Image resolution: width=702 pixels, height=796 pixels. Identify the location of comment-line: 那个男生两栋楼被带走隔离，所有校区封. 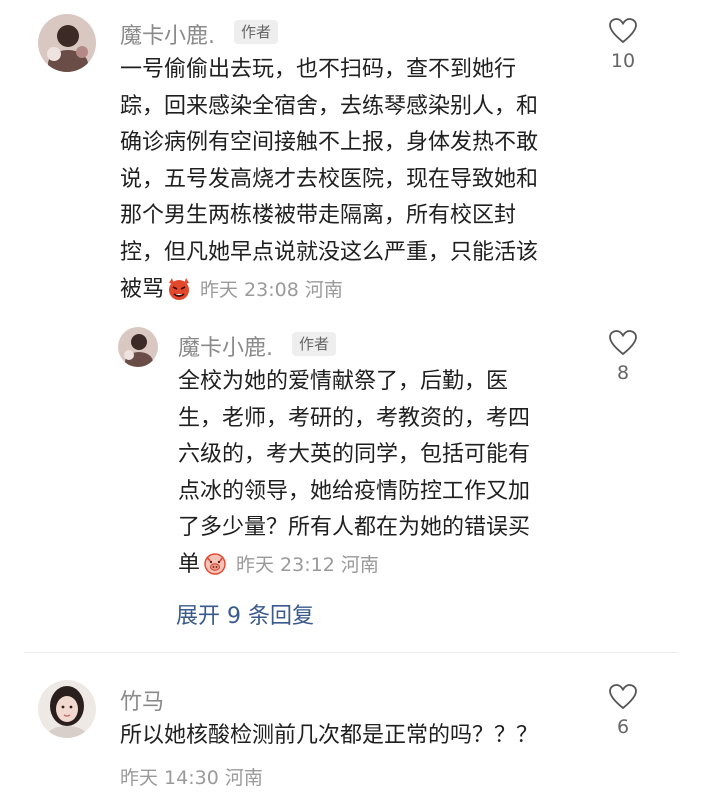
(318, 216).